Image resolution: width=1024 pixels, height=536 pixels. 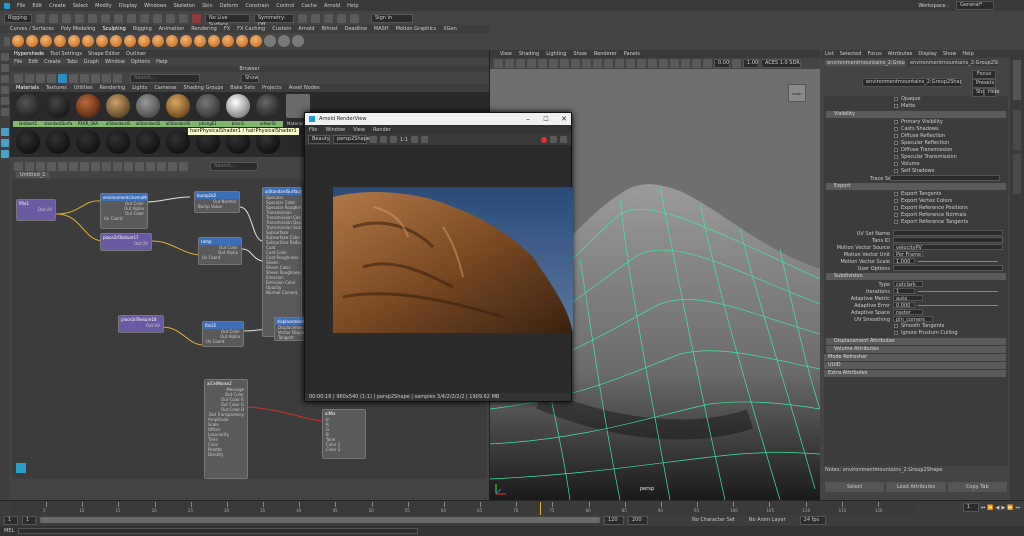 I want to click on menu-help: Help, so click(x=352, y=6).